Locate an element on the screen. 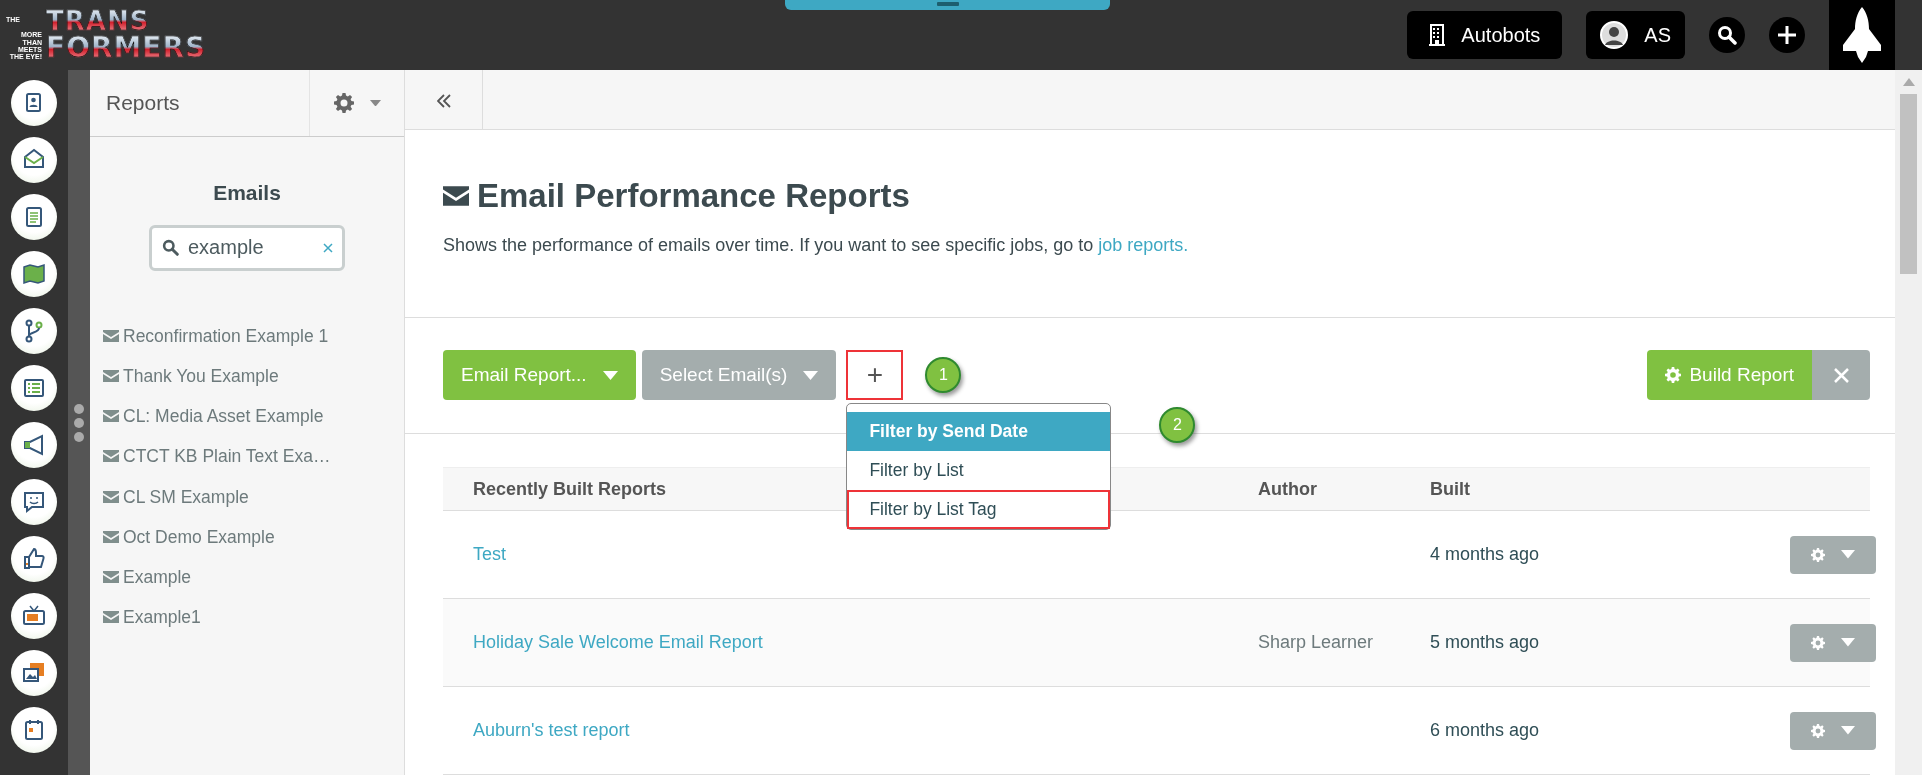 Image resolution: width=1922 pixels, height=775 pixels. column-header: Recently Built Reports is located at coordinates (570, 488).